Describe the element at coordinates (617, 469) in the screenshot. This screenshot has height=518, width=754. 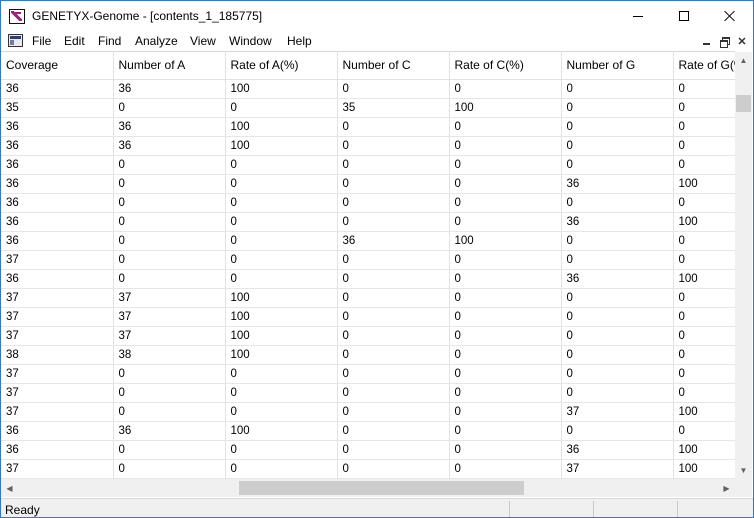
I see `cell-number-of-g: 37` at that location.